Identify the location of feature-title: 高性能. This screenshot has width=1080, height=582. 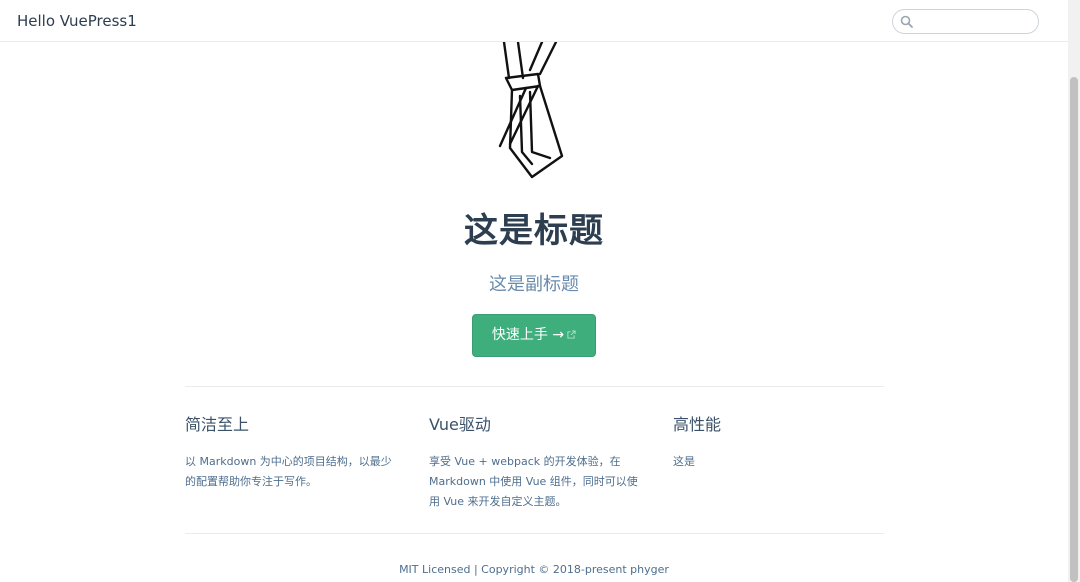
(697, 424).